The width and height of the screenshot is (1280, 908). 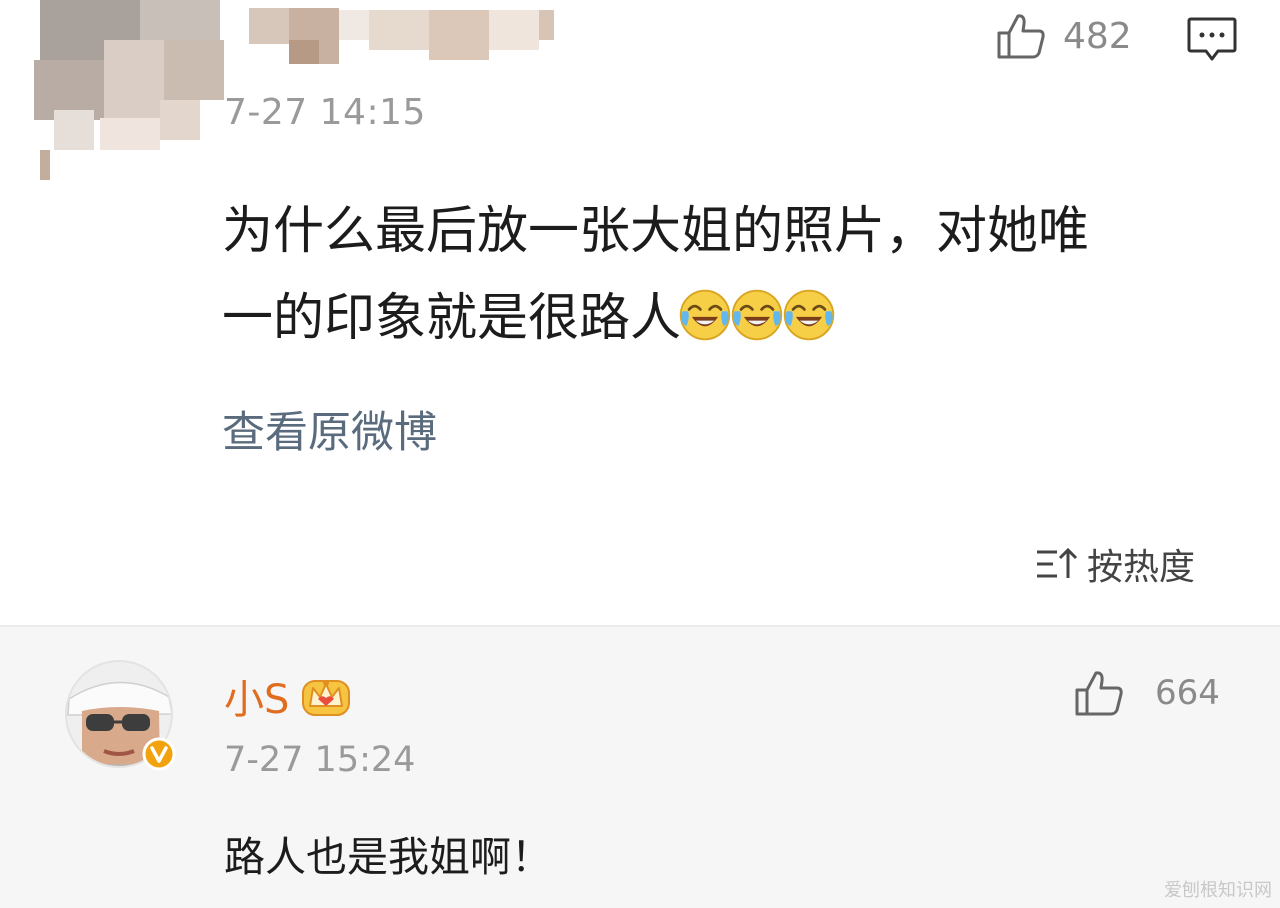 I want to click on reply-like-count: 664, so click(x=1187, y=693).